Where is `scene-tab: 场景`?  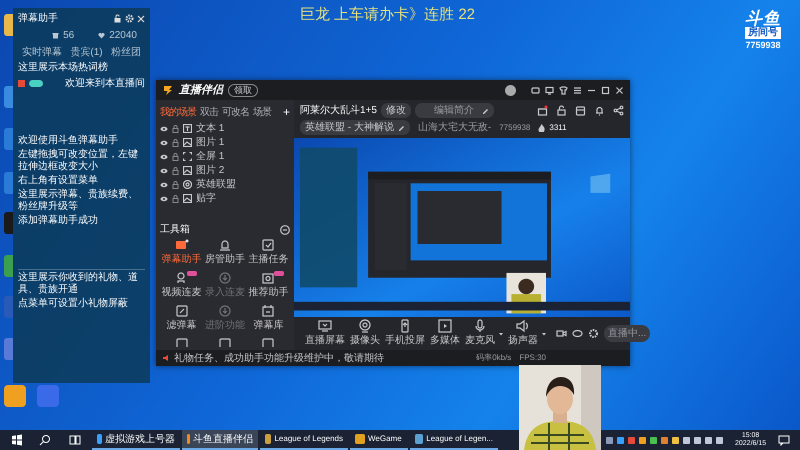
scene-tab: 场景 is located at coordinates (262, 112).